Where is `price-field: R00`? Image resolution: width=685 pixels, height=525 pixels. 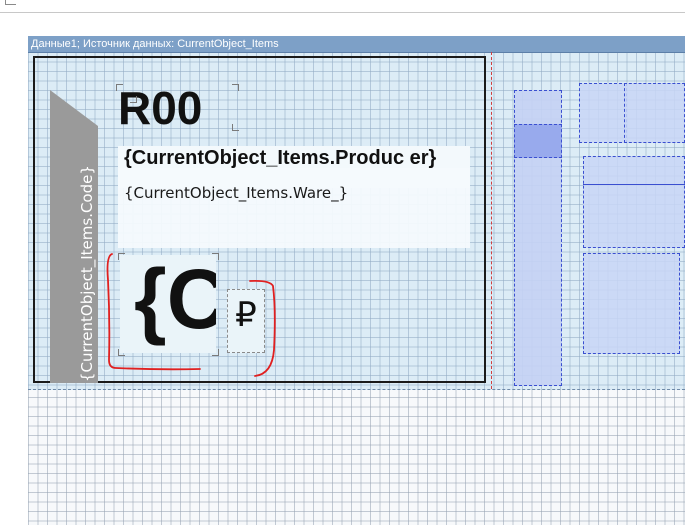
price-field: R00 is located at coordinates (178, 108).